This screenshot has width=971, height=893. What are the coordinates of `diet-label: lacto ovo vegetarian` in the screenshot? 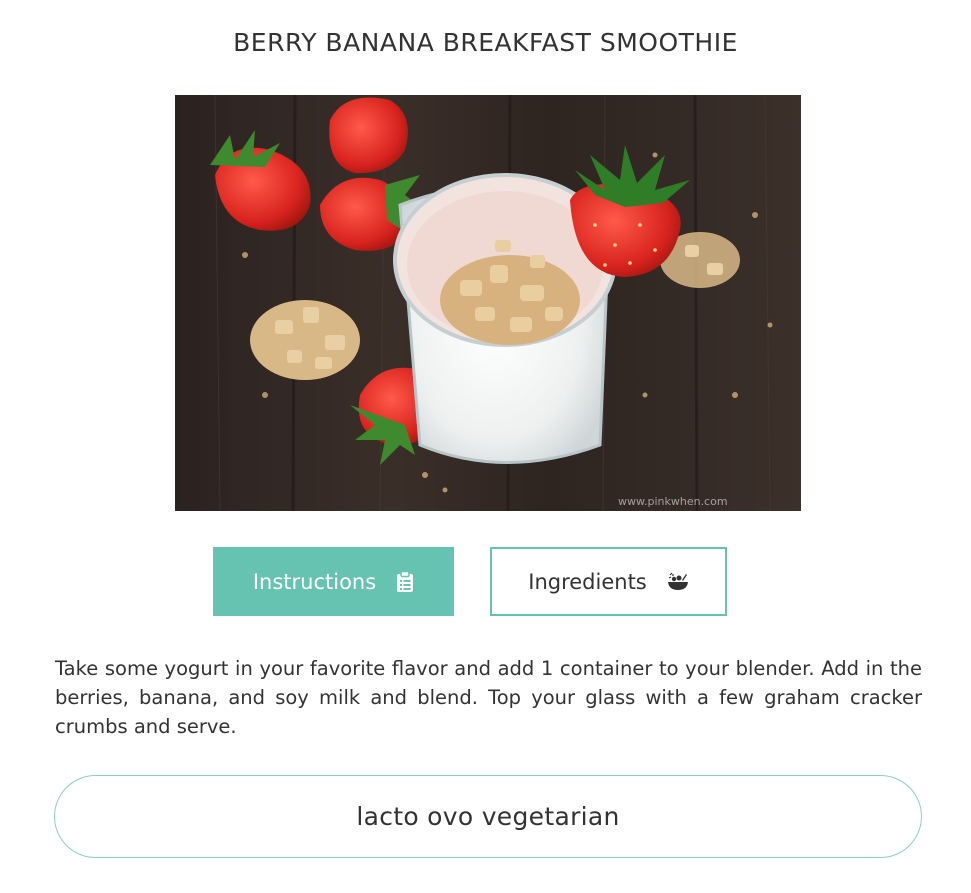 It's located at (488, 816).